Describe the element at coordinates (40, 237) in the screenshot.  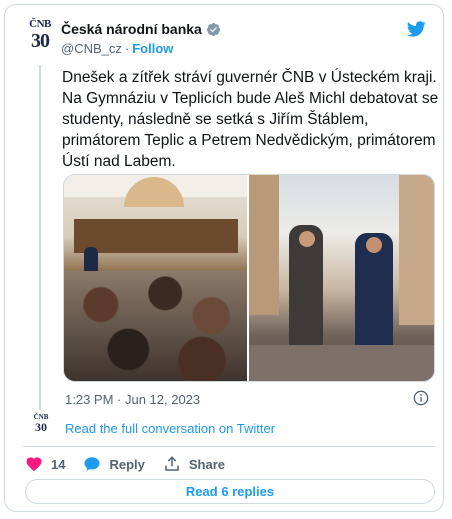
I see `thread-line` at that location.